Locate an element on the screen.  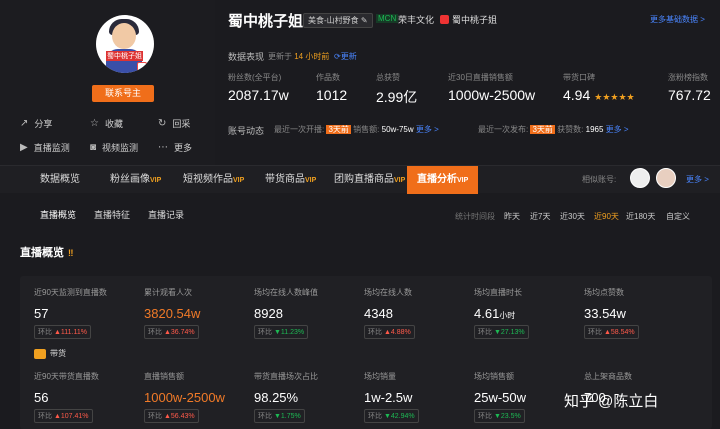
video-monitor-button: ◙ 视频监测 is located at coordinates (114, 147).